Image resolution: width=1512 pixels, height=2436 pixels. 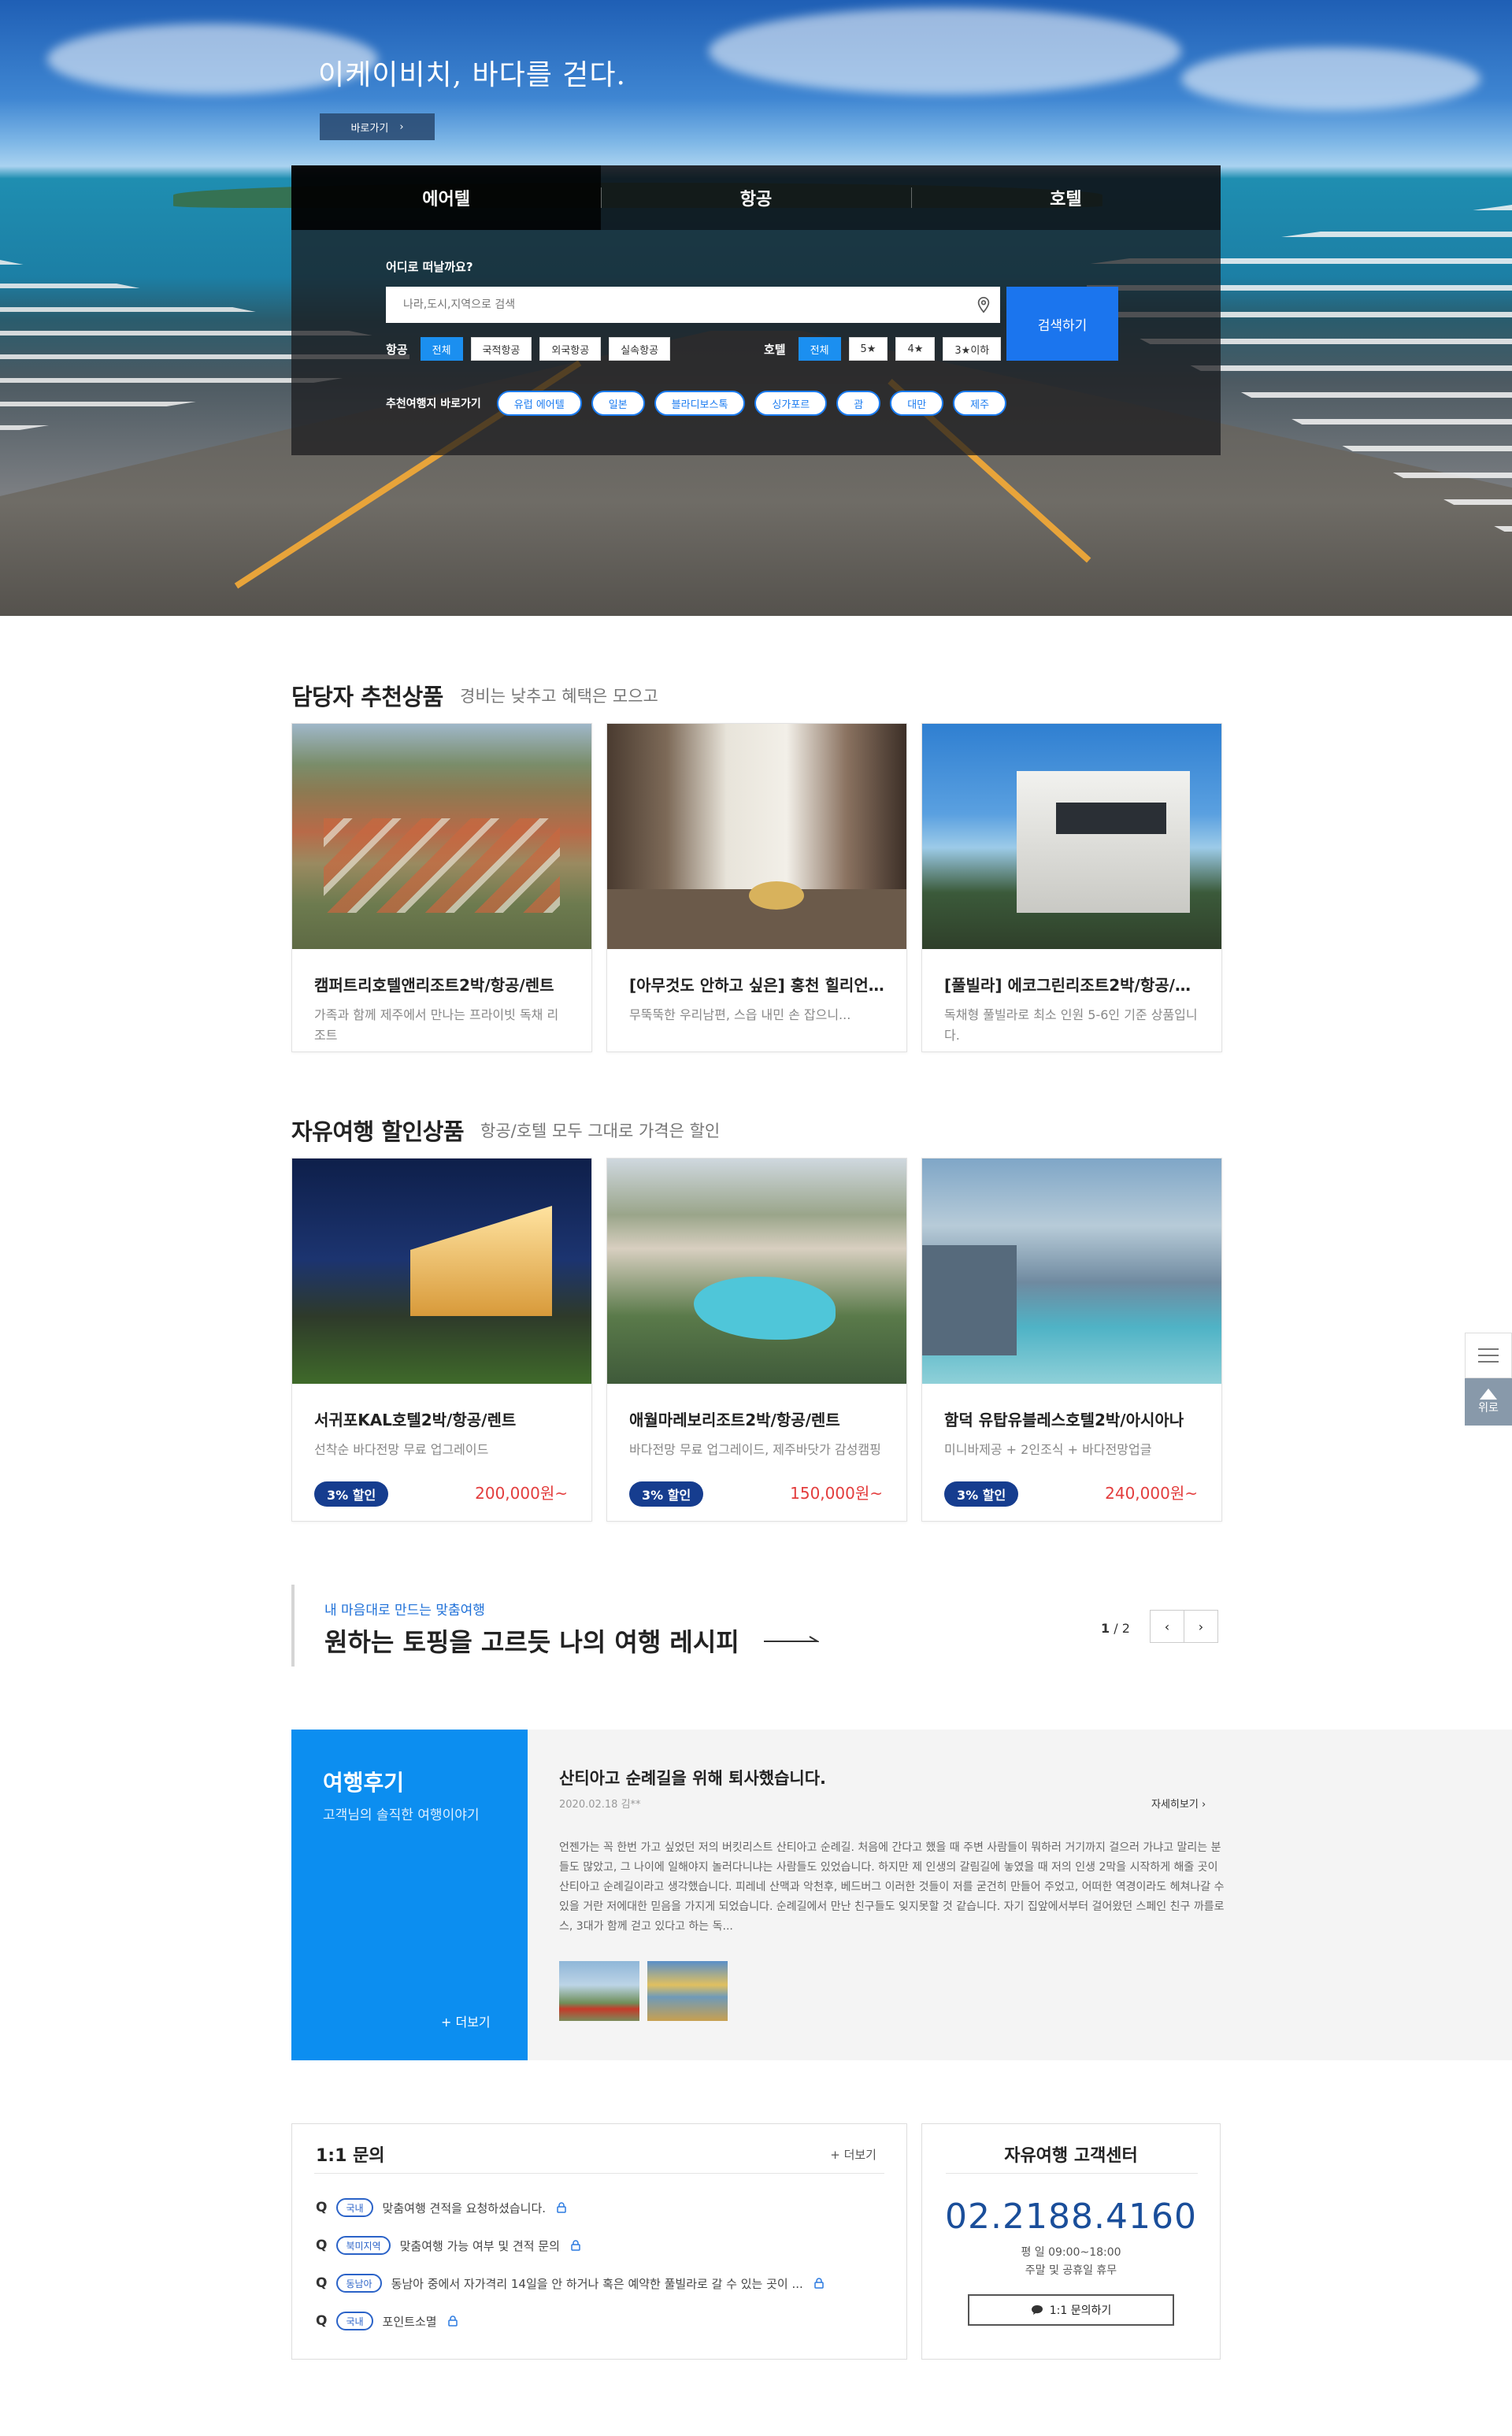 I want to click on product-title: 애월마레보리조트2박/항공/렌트, so click(x=734, y=1420).